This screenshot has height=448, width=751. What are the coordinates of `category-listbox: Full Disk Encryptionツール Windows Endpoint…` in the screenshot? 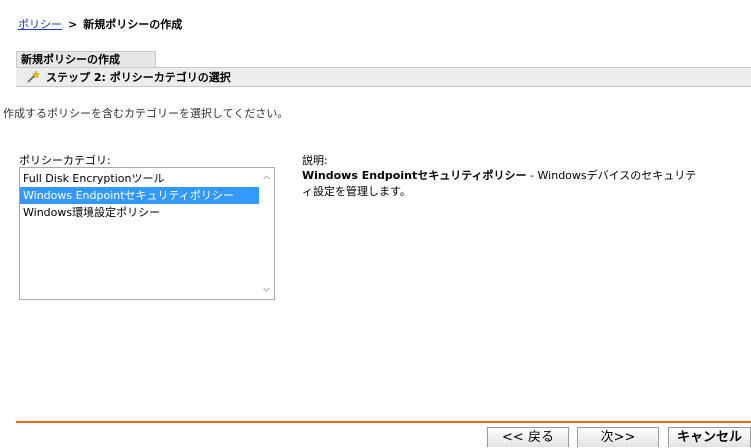 It's located at (147, 233).